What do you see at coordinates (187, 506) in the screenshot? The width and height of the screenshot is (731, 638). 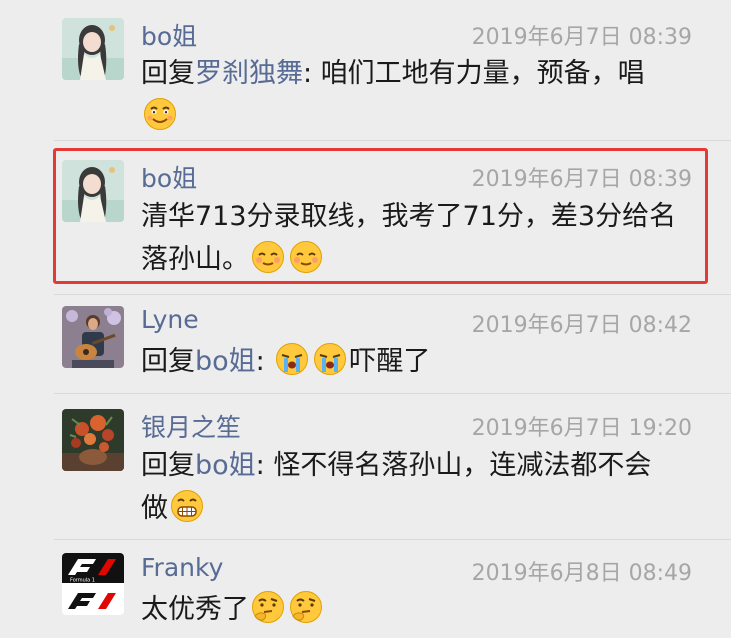 I see `grimace-emoji-icon` at bounding box center [187, 506].